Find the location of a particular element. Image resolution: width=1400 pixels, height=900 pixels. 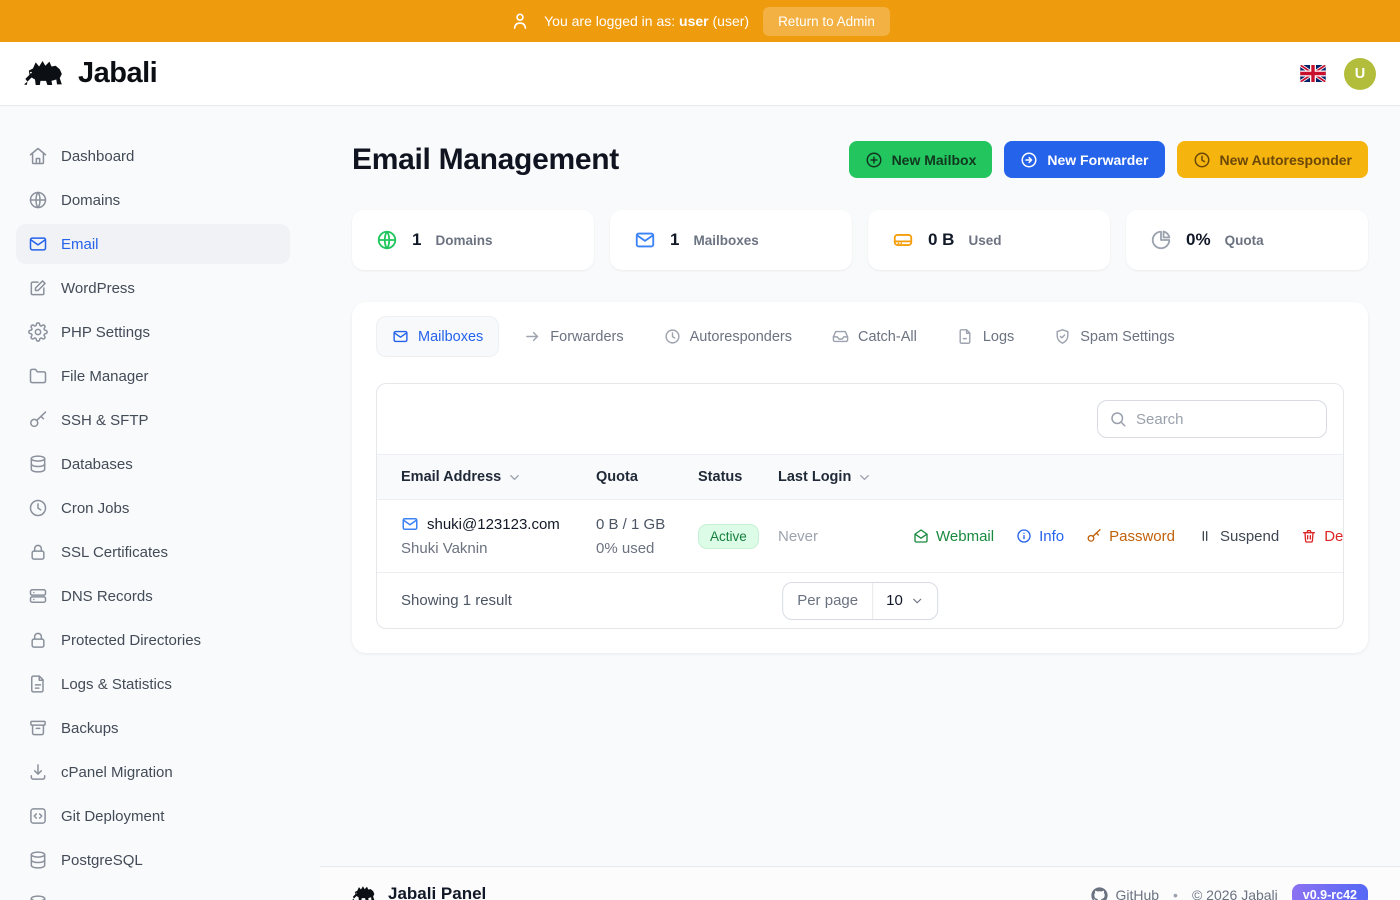

trash-icon is located at coordinates (1309, 536).